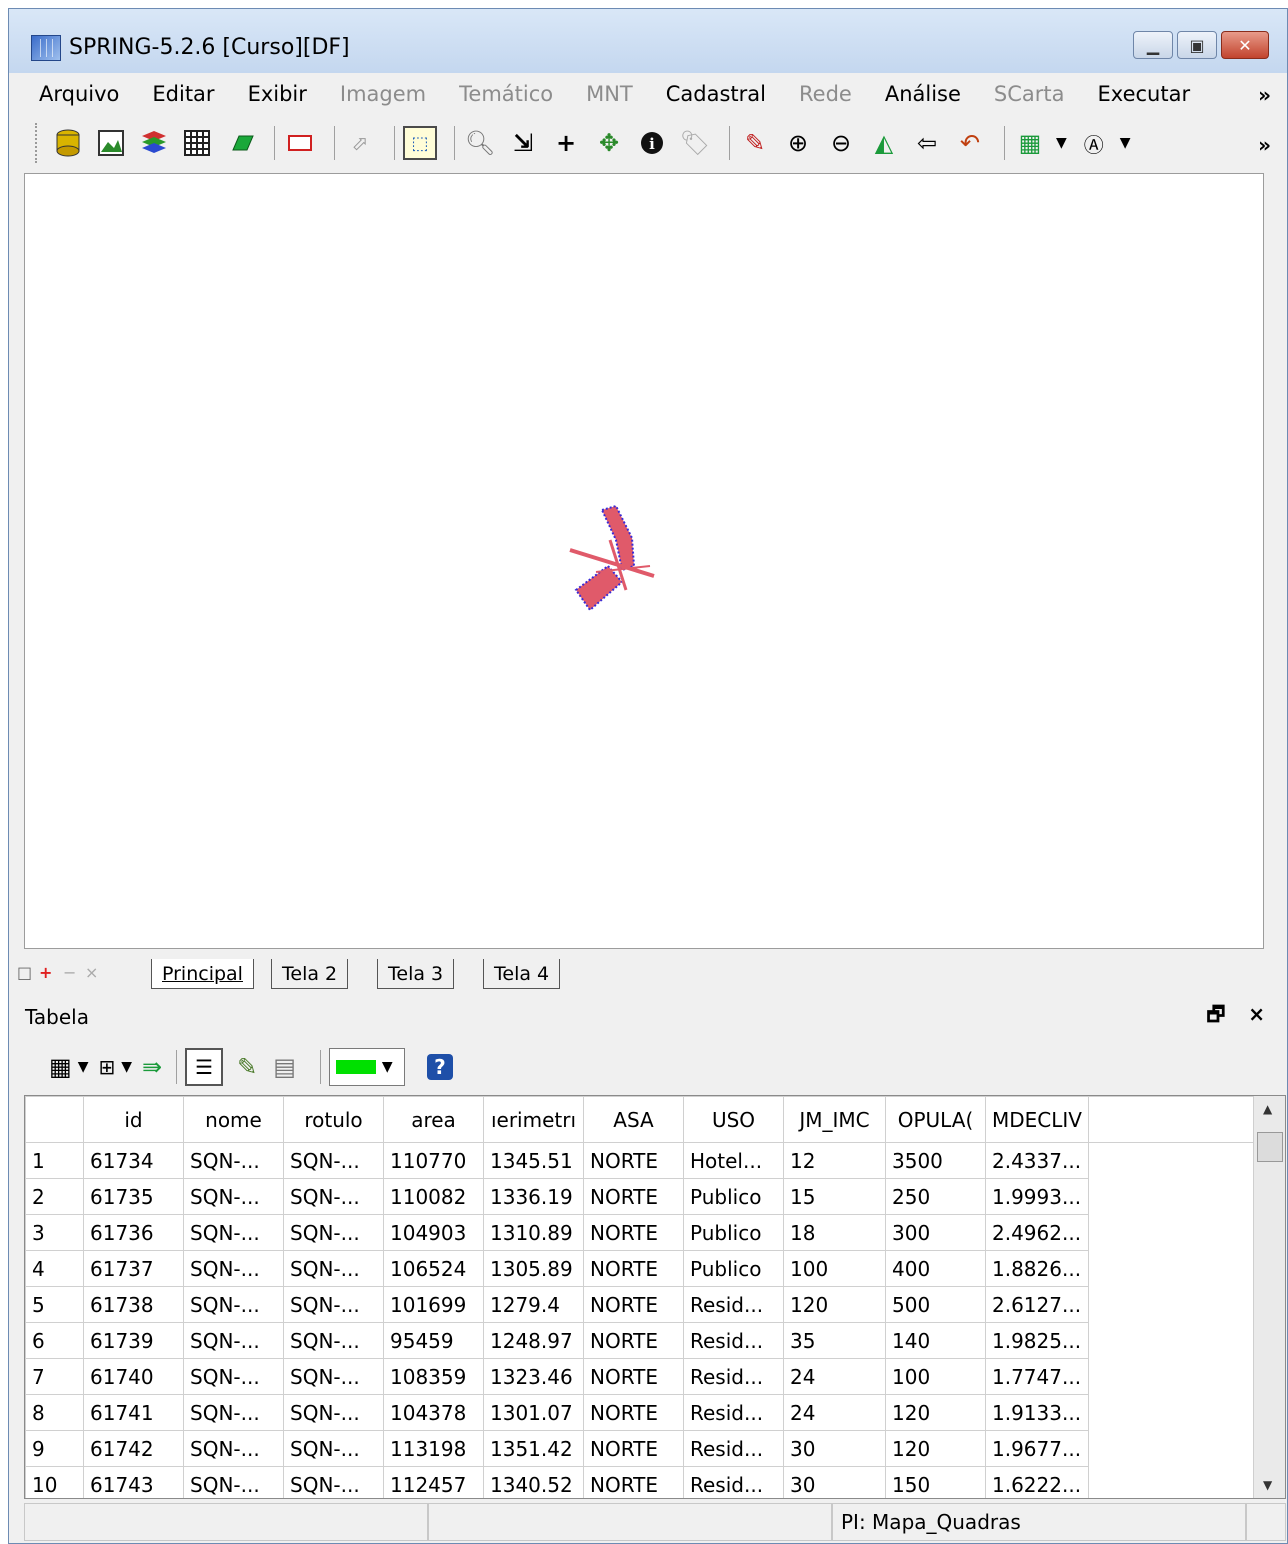  What do you see at coordinates (798, 143) in the screenshot?
I see `zoom-in-icon: ⊕` at bounding box center [798, 143].